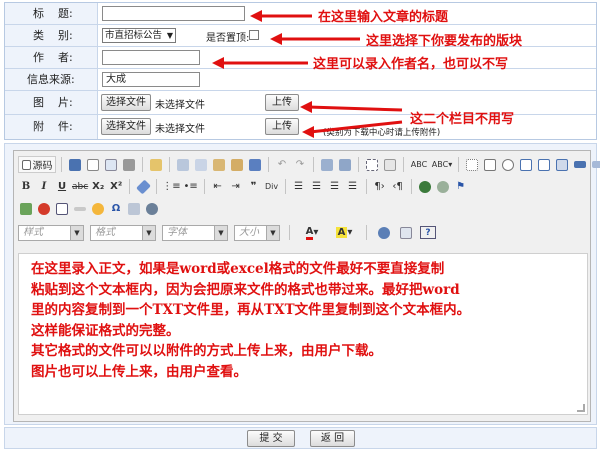 This screenshot has width=600, height=460. I want to click on button-icon, so click(580, 164).